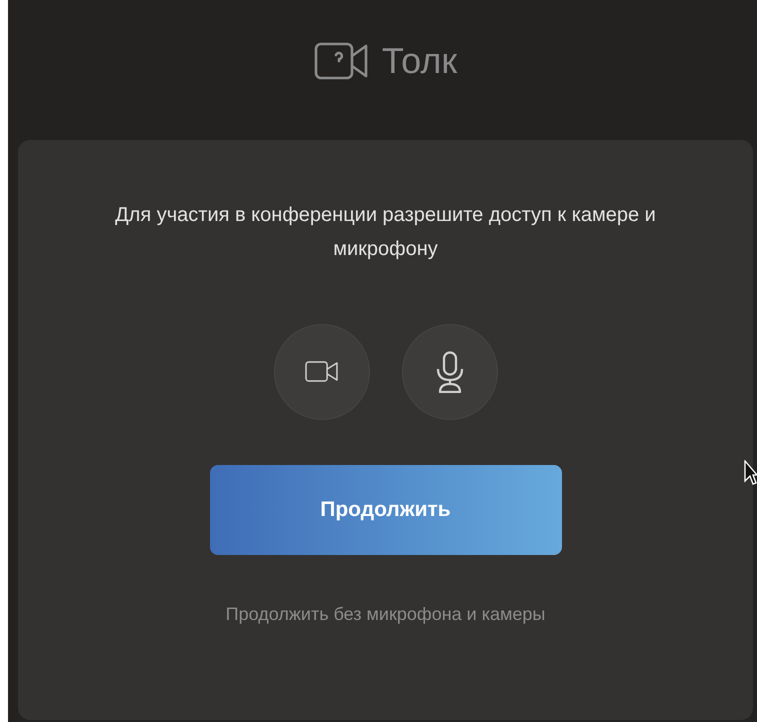 The image size is (757, 722). What do you see at coordinates (386, 614) in the screenshot?
I see `continue-without-devices-link: Продолжить без микрофона и камеры` at bounding box center [386, 614].